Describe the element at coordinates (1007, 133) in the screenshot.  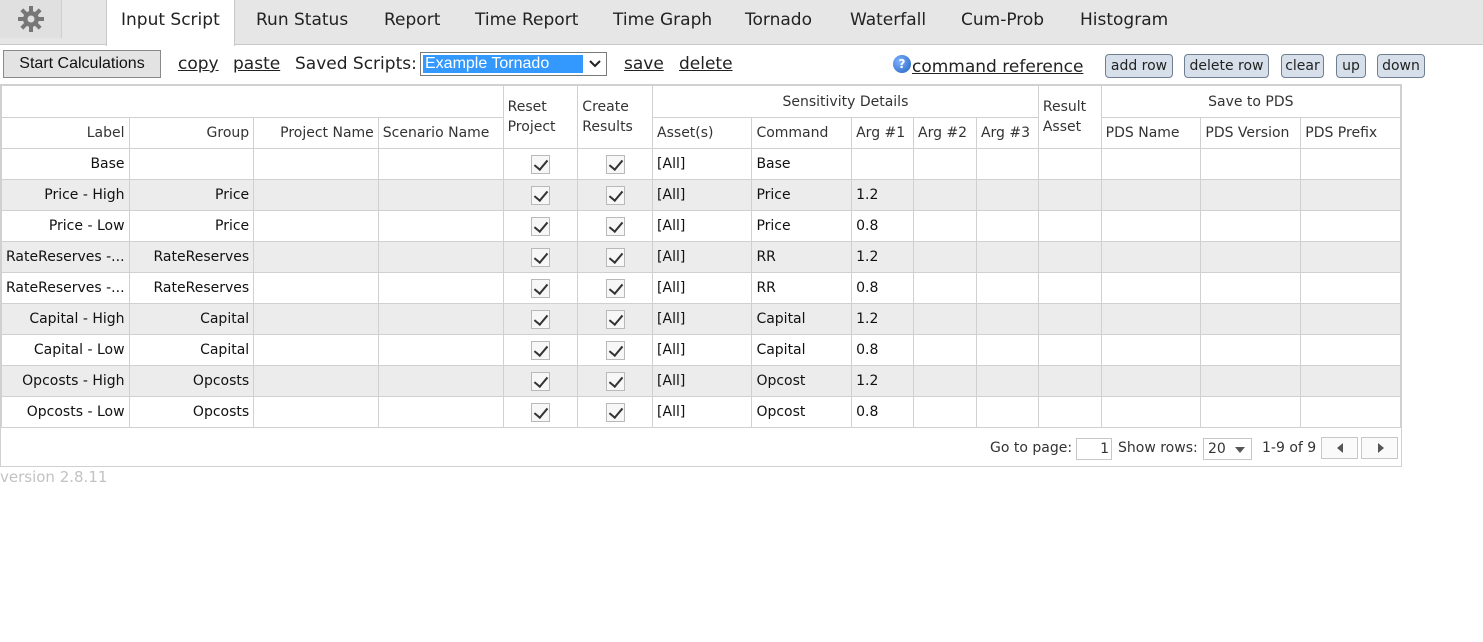
I see `arg3-column-header: Arg #3` at that location.